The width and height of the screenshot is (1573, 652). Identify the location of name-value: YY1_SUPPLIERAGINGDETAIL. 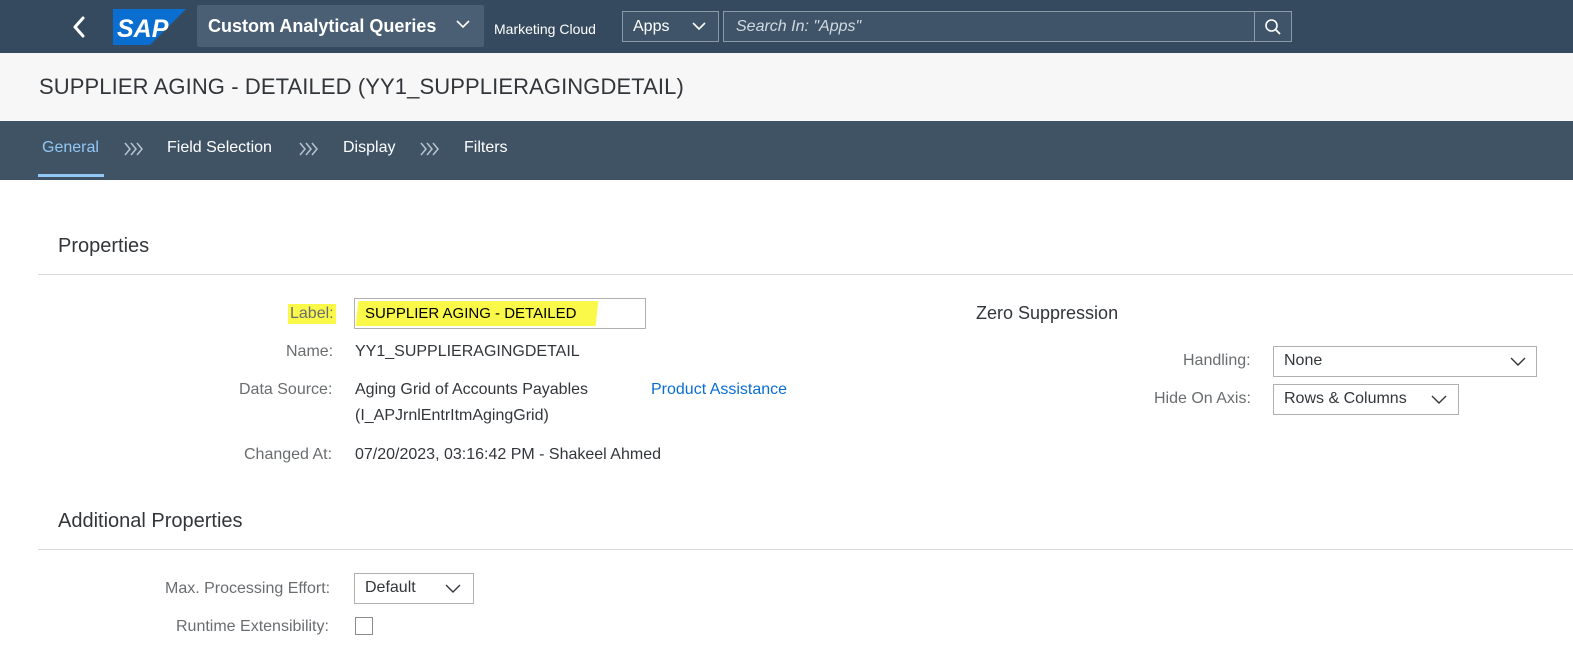
(467, 351).